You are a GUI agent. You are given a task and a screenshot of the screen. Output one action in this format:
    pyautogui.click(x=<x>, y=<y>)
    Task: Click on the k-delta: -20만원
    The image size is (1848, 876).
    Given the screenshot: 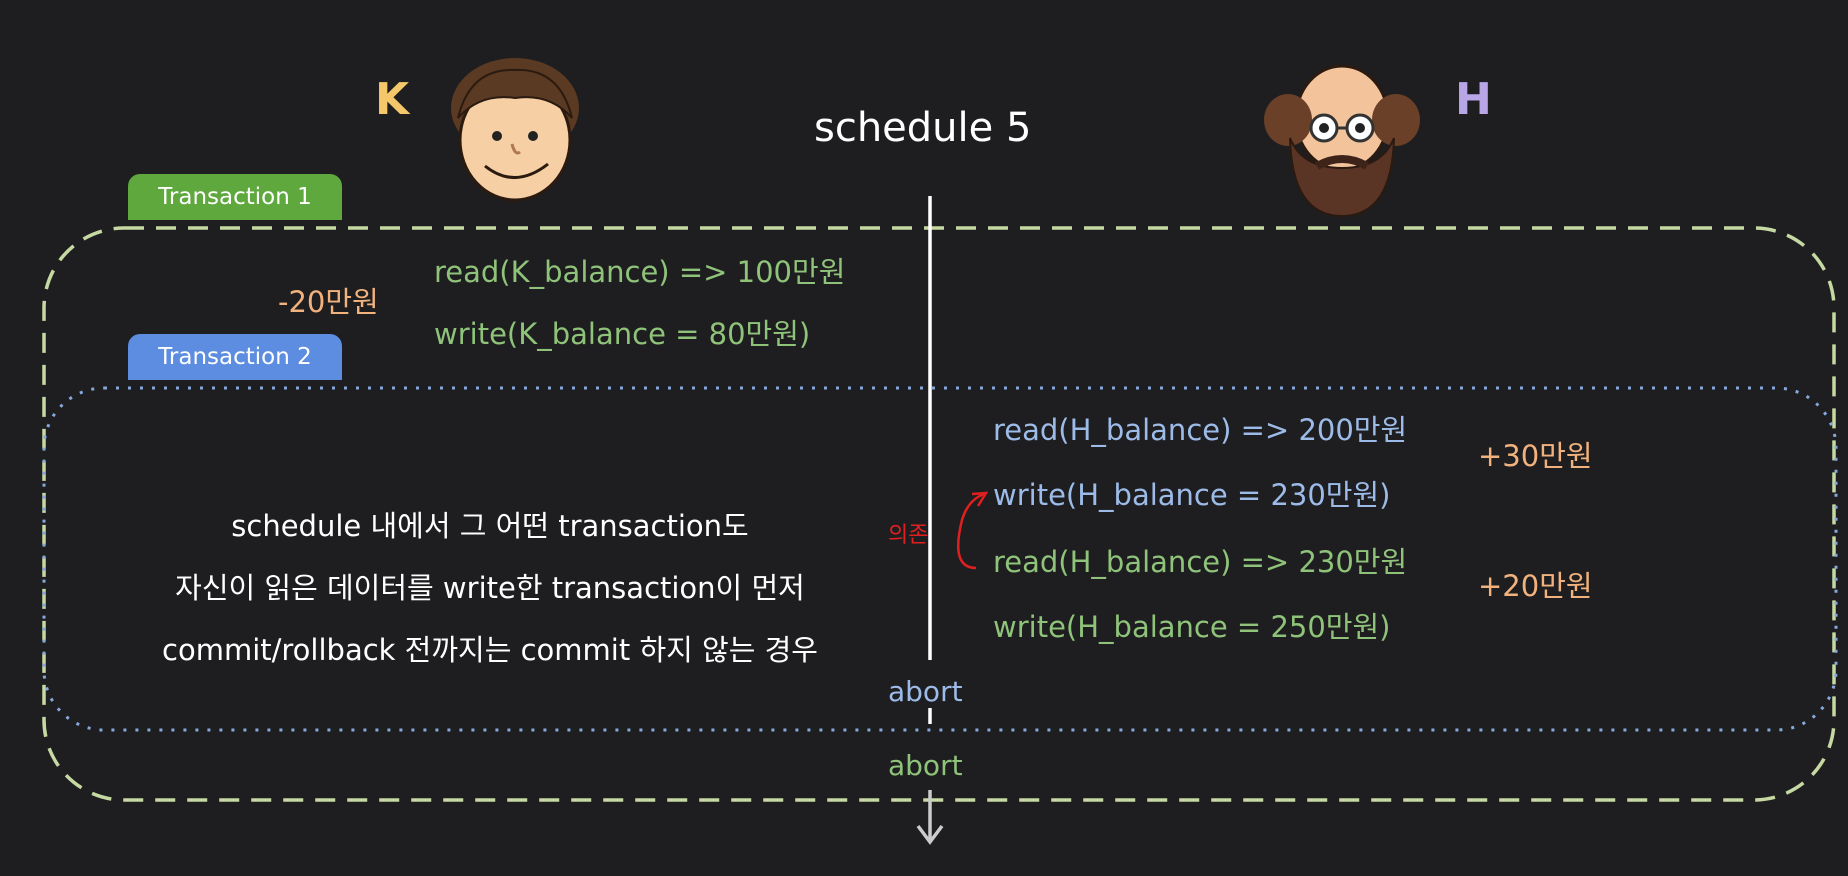 What is the action you would take?
    pyautogui.click(x=328, y=302)
    